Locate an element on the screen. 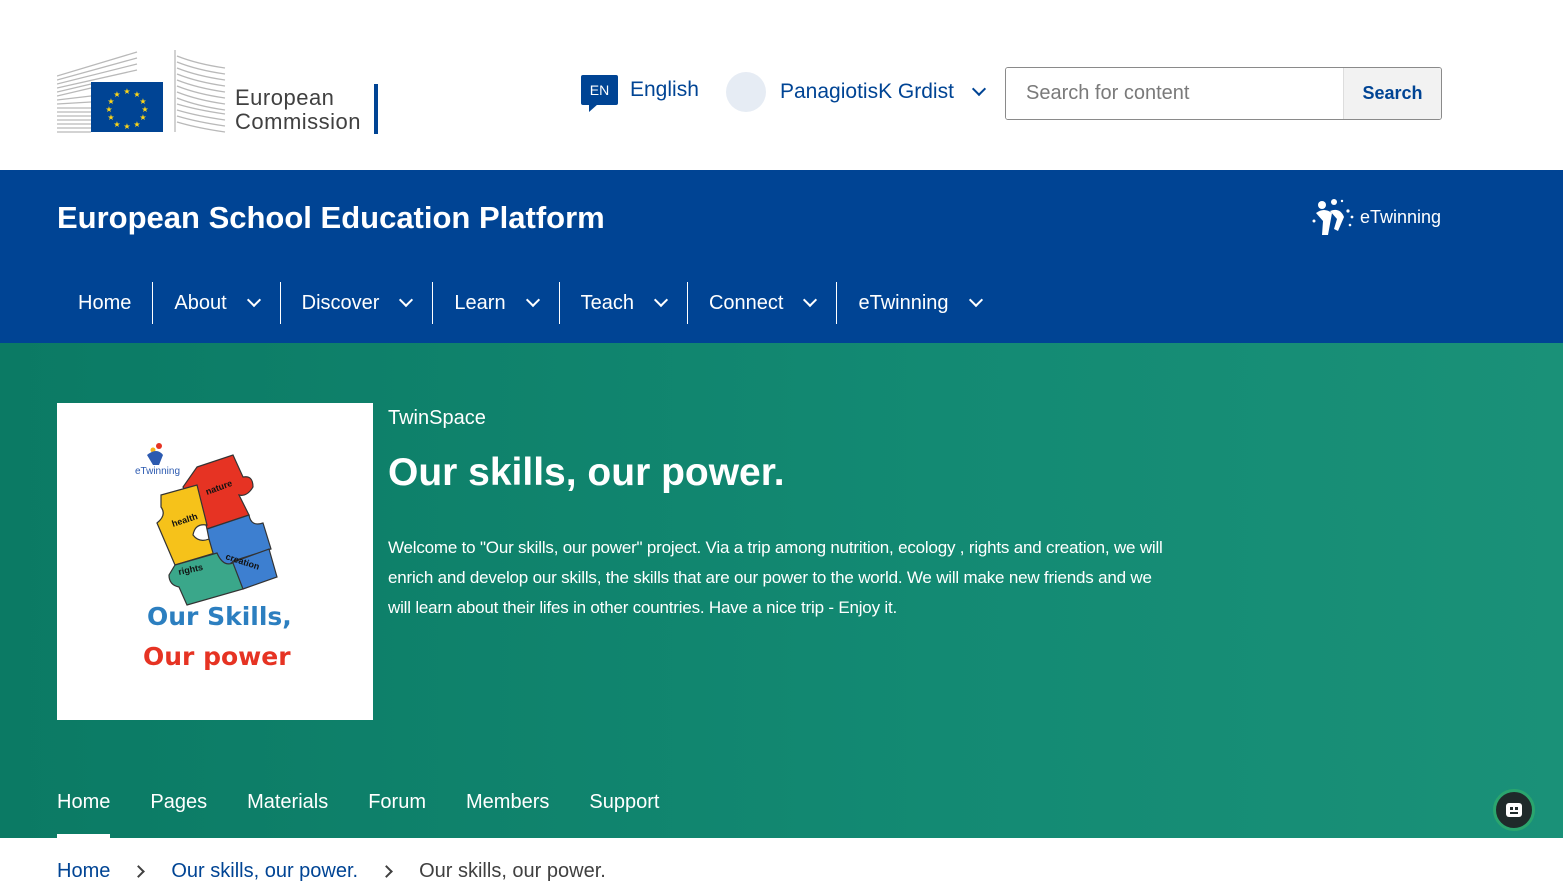  etwinning-figures-icon is located at coordinates (1333, 217).